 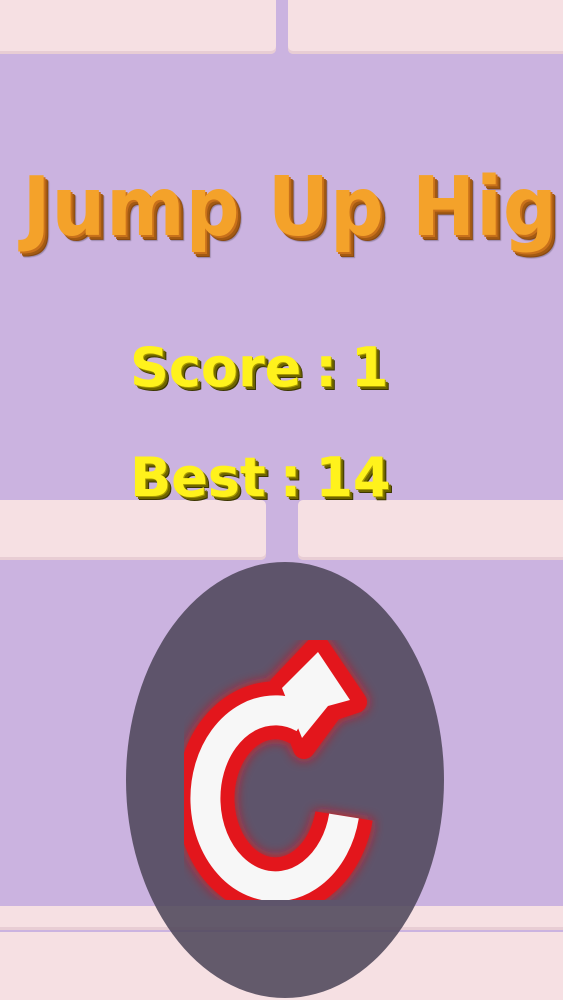 What do you see at coordinates (216, 367) in the screenshot?
I see `score-label: Score` at bounding box center [216, 367].